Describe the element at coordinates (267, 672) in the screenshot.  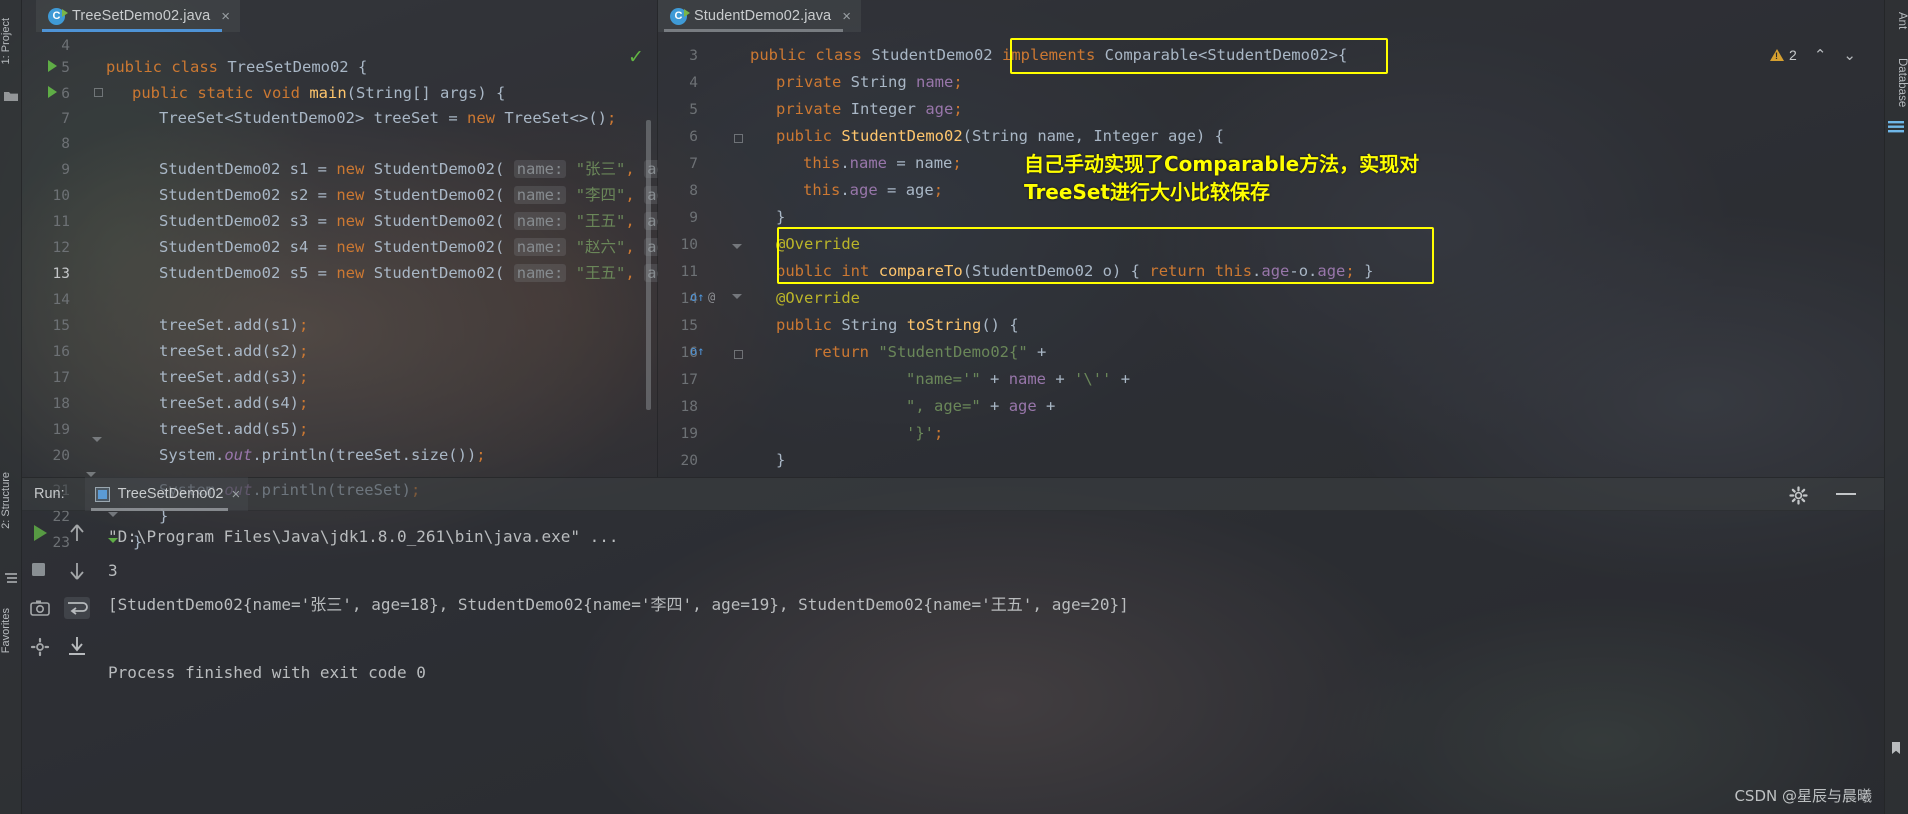
I see `console-line: Process finished with exit code 0` at that location.